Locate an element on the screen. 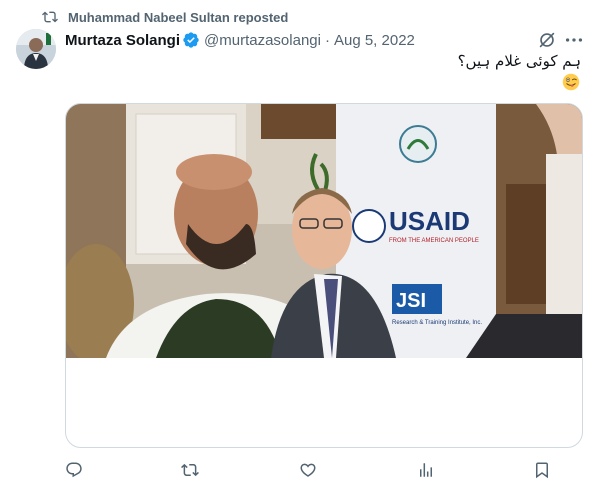 The height and width of the screenshot is (493, 599). repost-button is located at coordinates (190, 470).